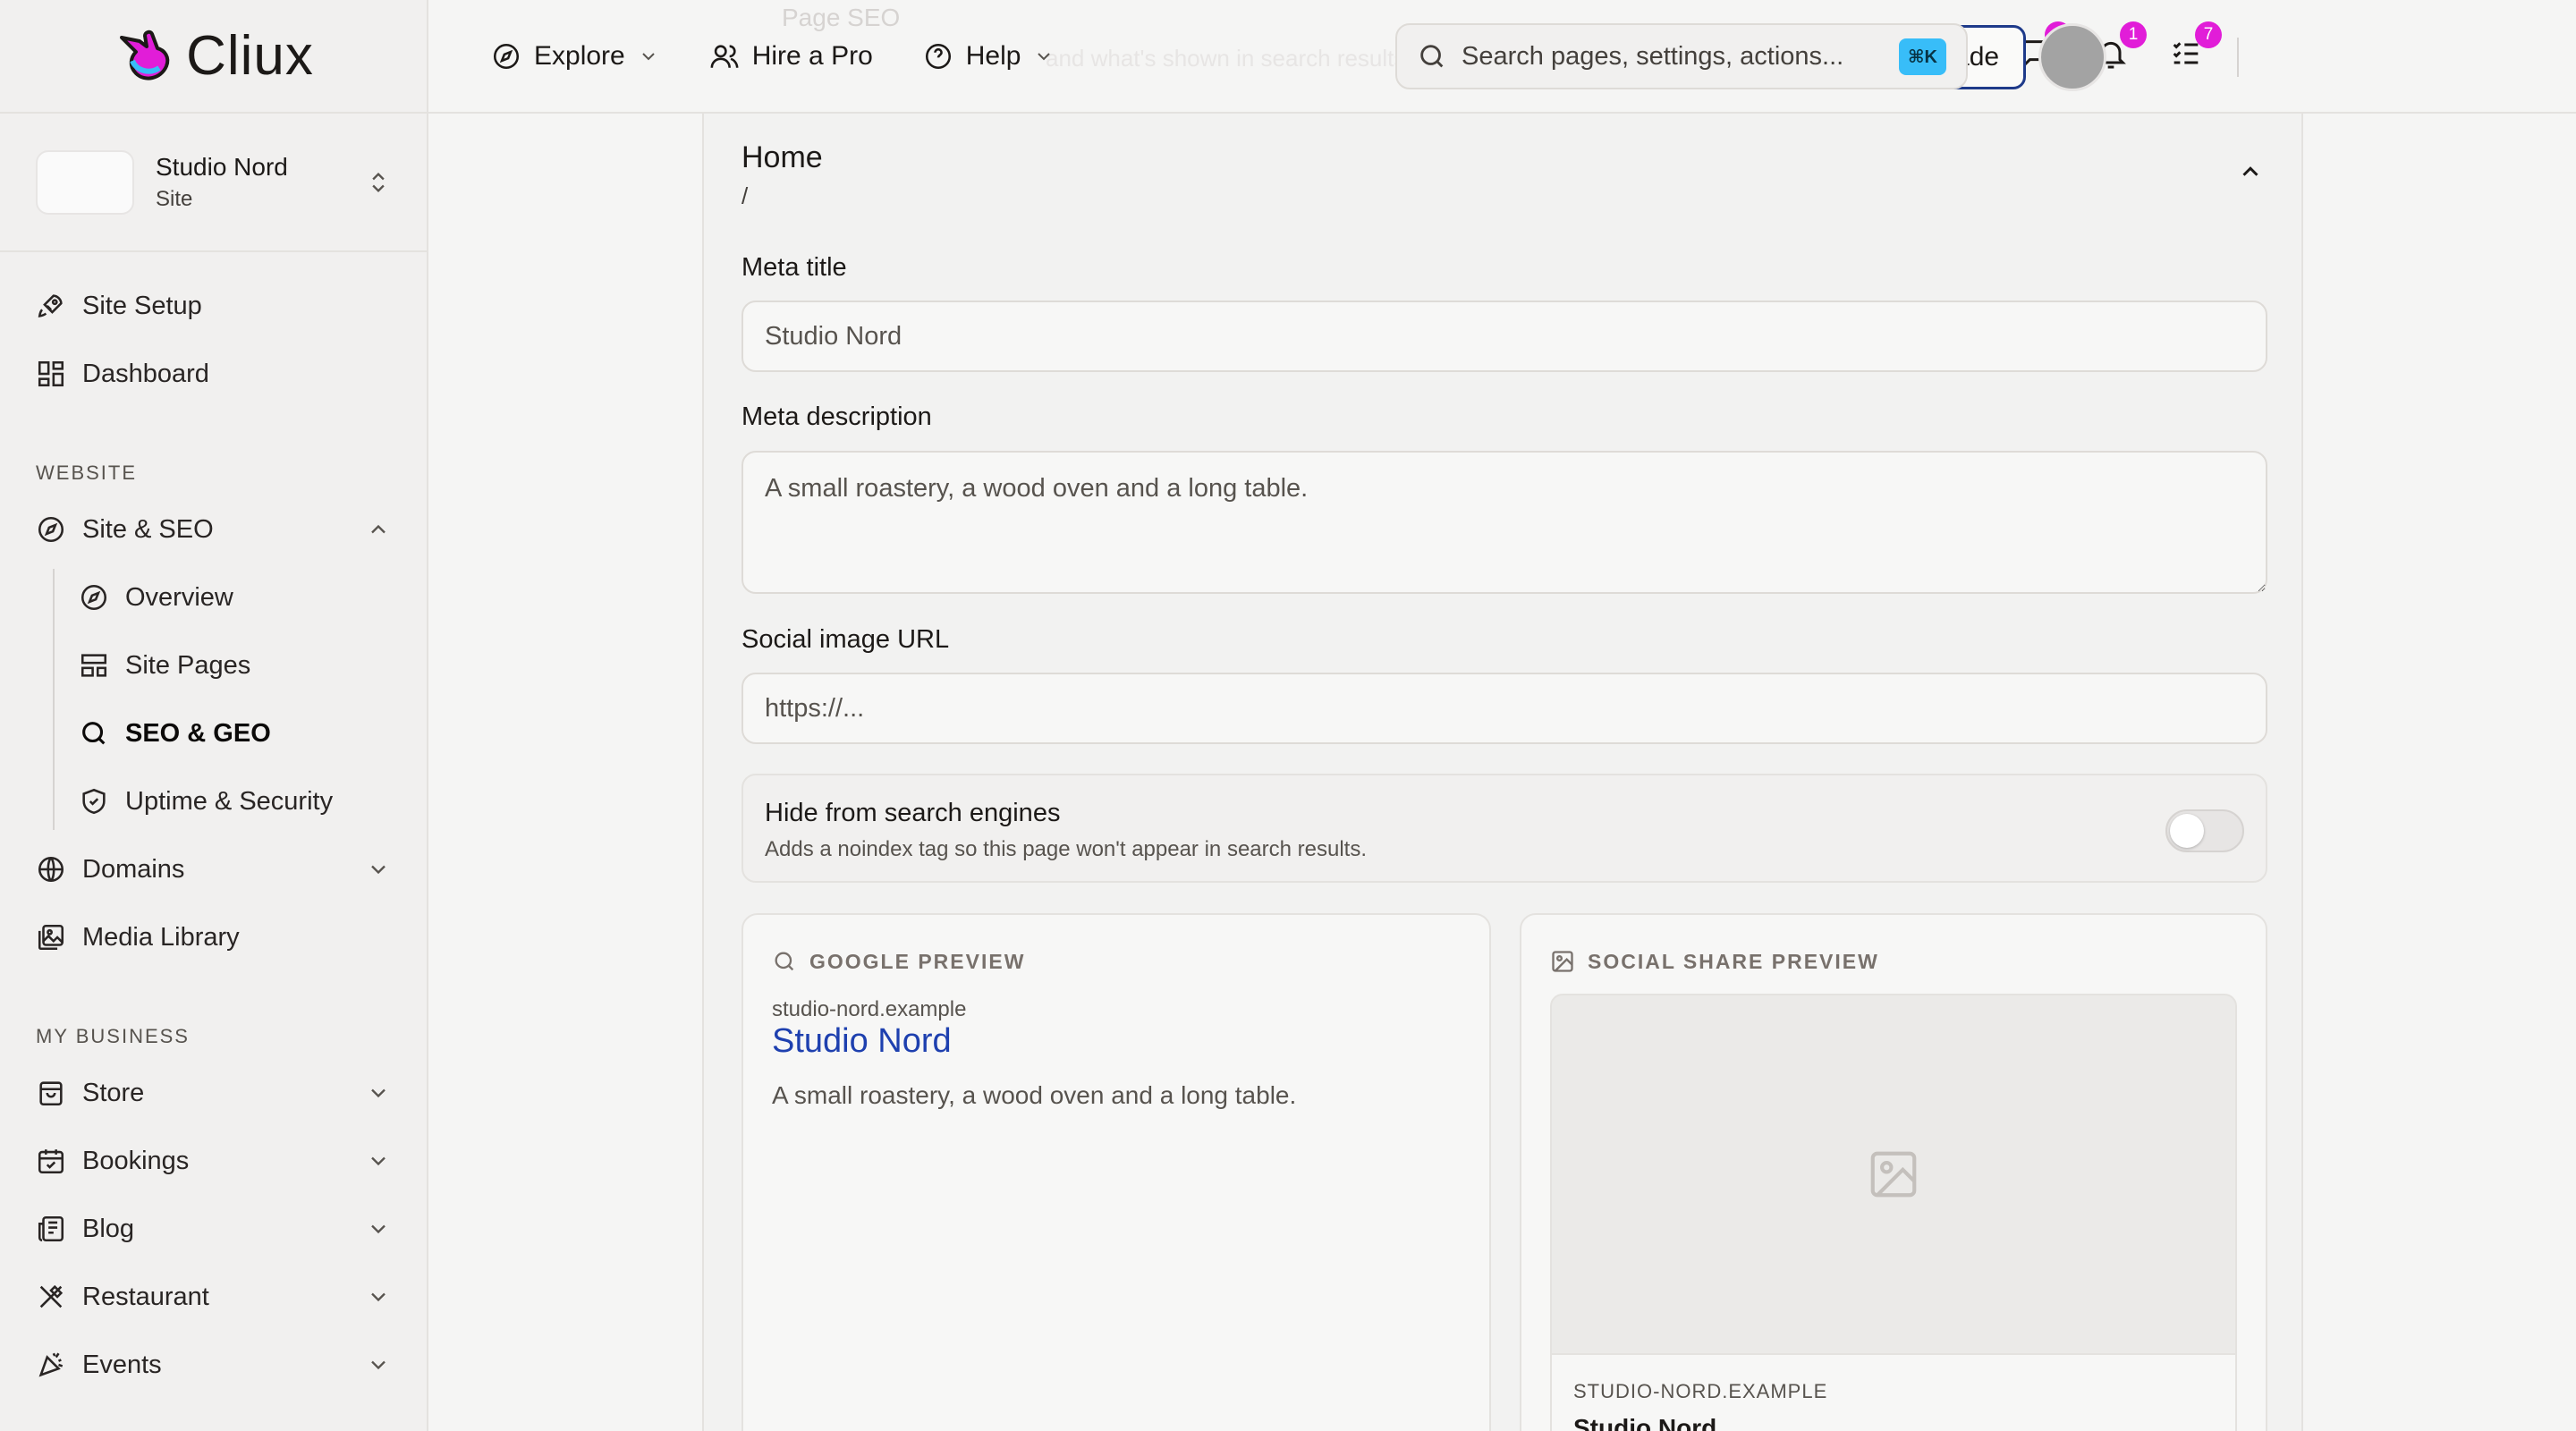  I want to click on explore-label: Explore, so click(579, 56).